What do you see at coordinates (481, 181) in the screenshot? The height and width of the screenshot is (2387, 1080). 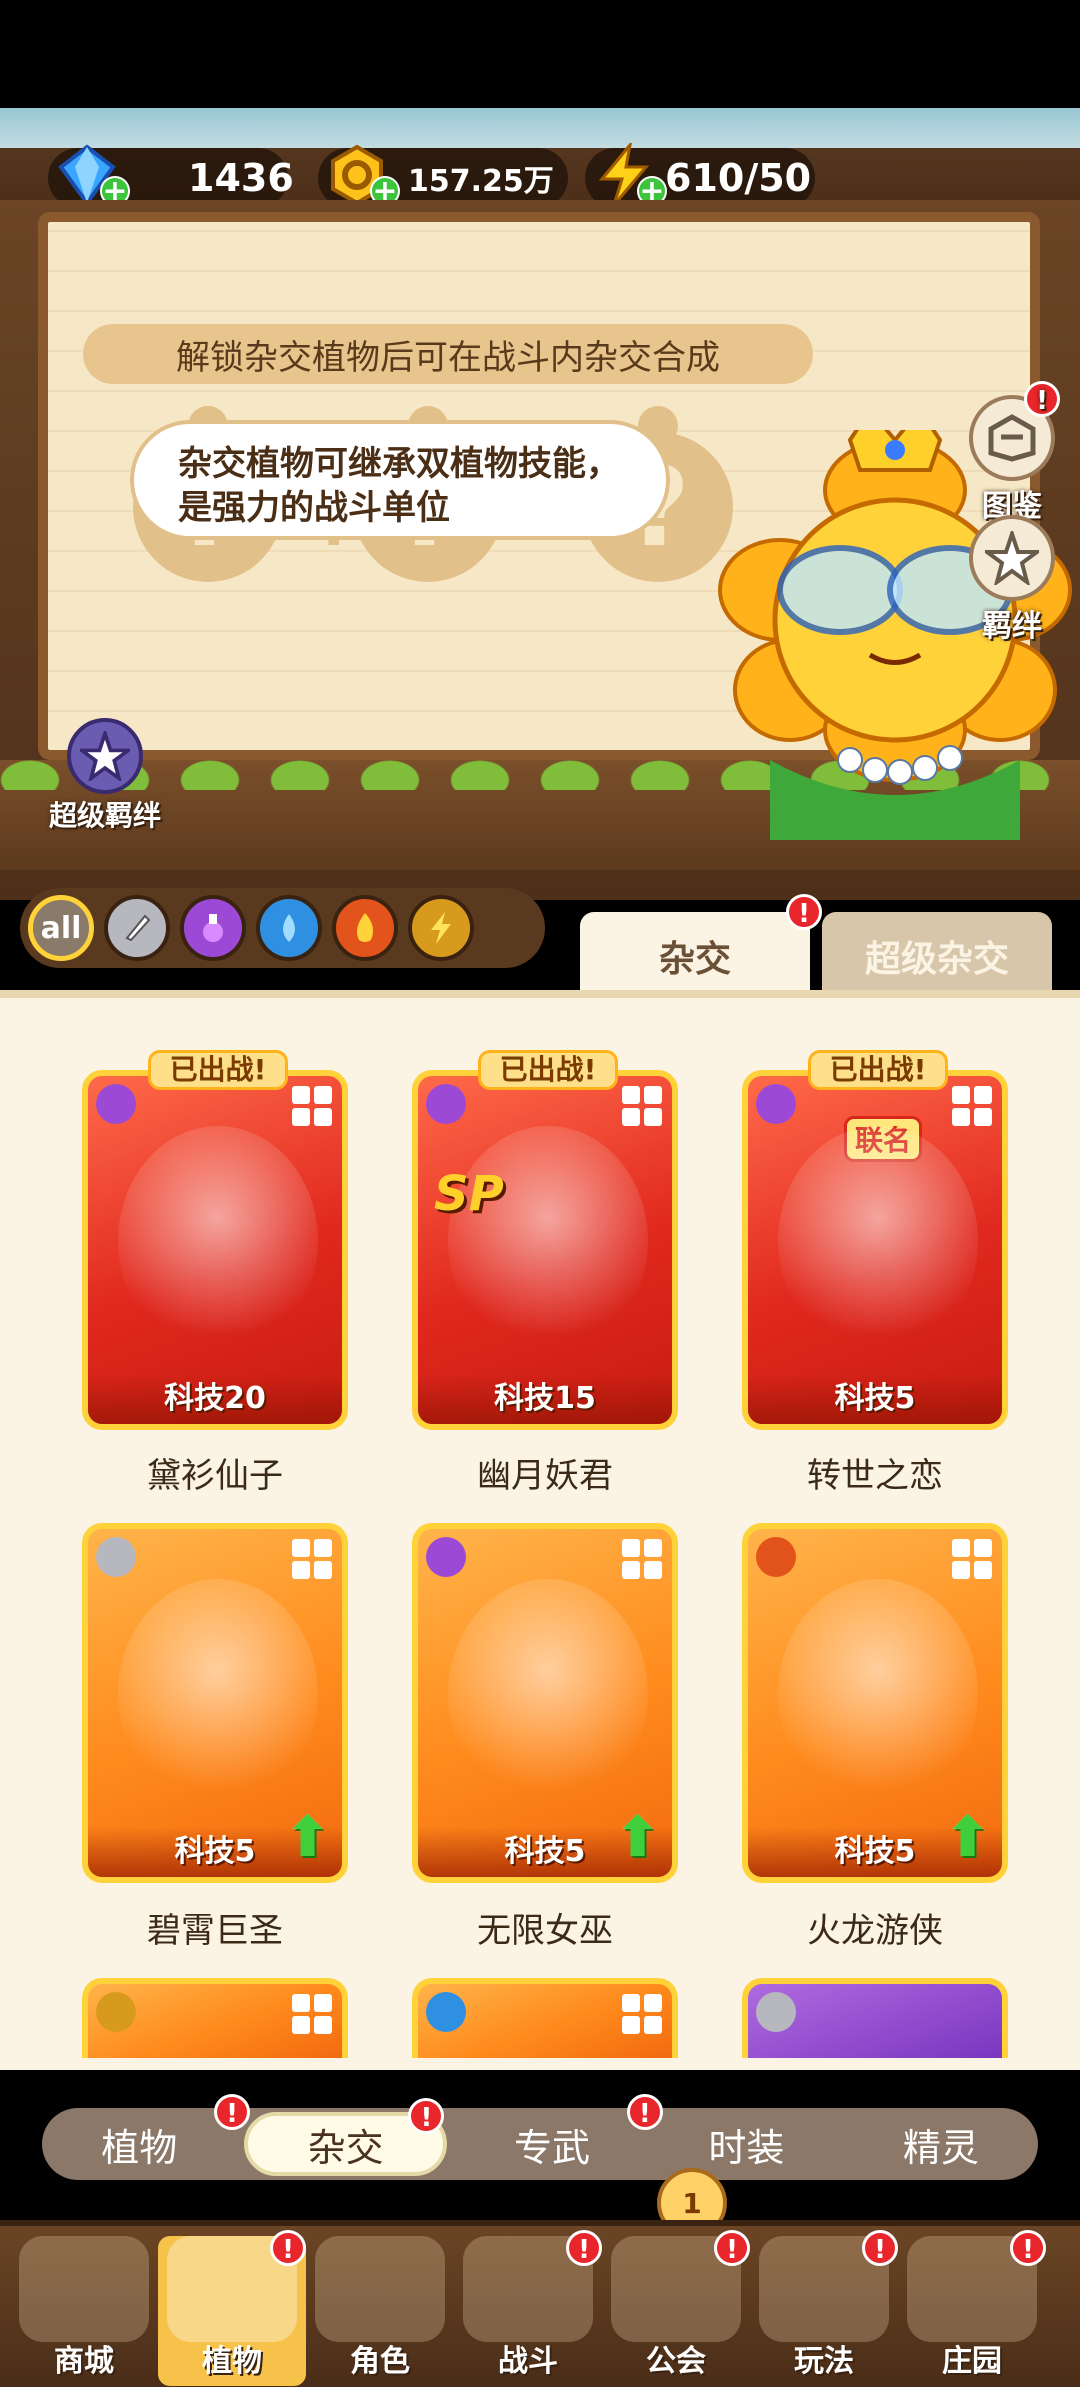 I see `coin-amount: 157.25万` at bounding box center [481, 181].